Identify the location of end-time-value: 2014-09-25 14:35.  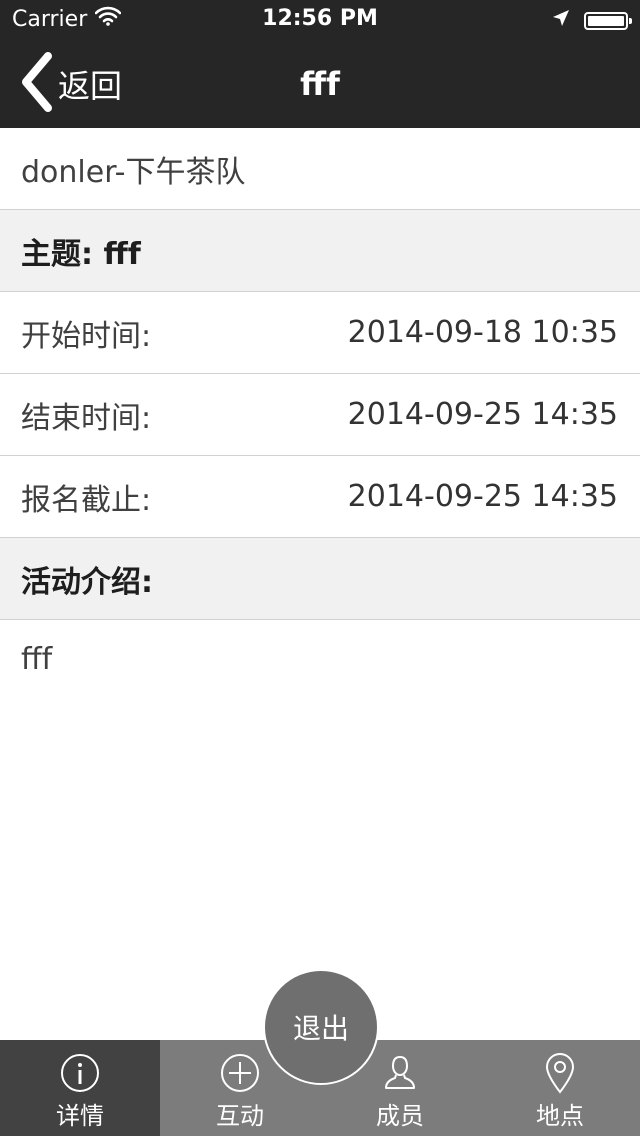
(482, 414).